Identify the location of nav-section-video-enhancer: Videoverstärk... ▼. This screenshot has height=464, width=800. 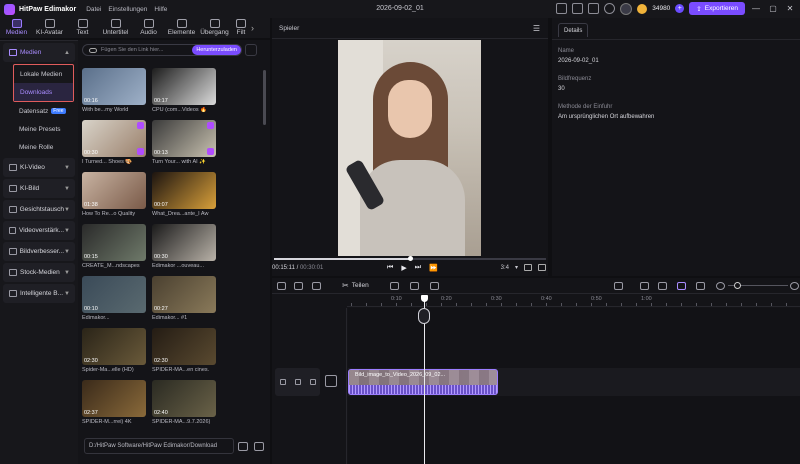
(39, 230).